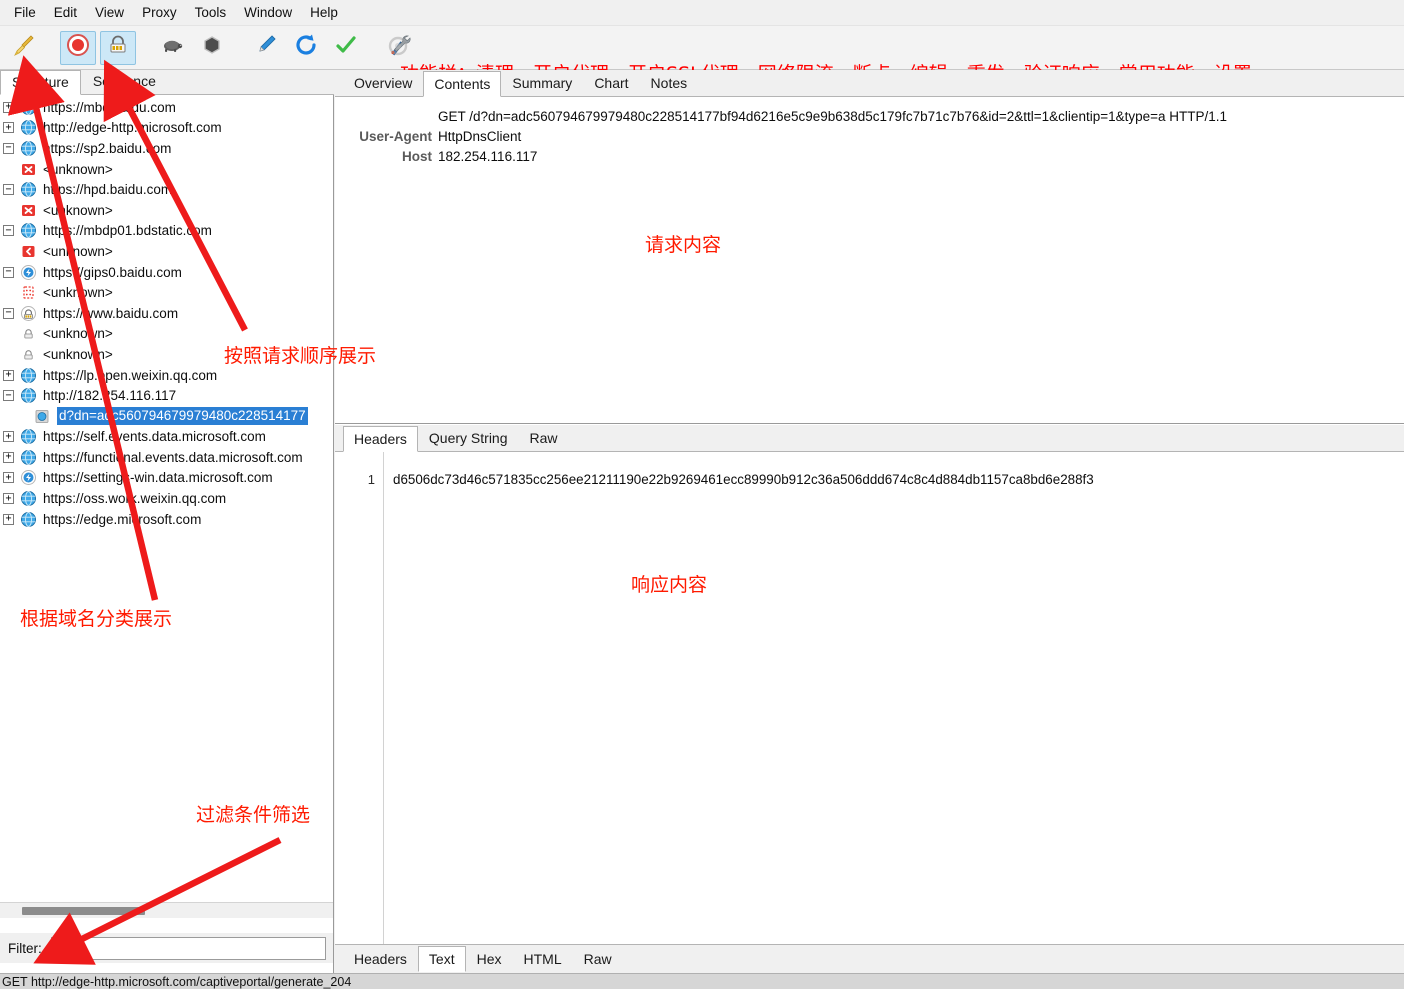  Describe the element at coordinates (300, 356) in the screenshot. I see `sequence-annotation-label: 按照请求顺序展示` at that location.